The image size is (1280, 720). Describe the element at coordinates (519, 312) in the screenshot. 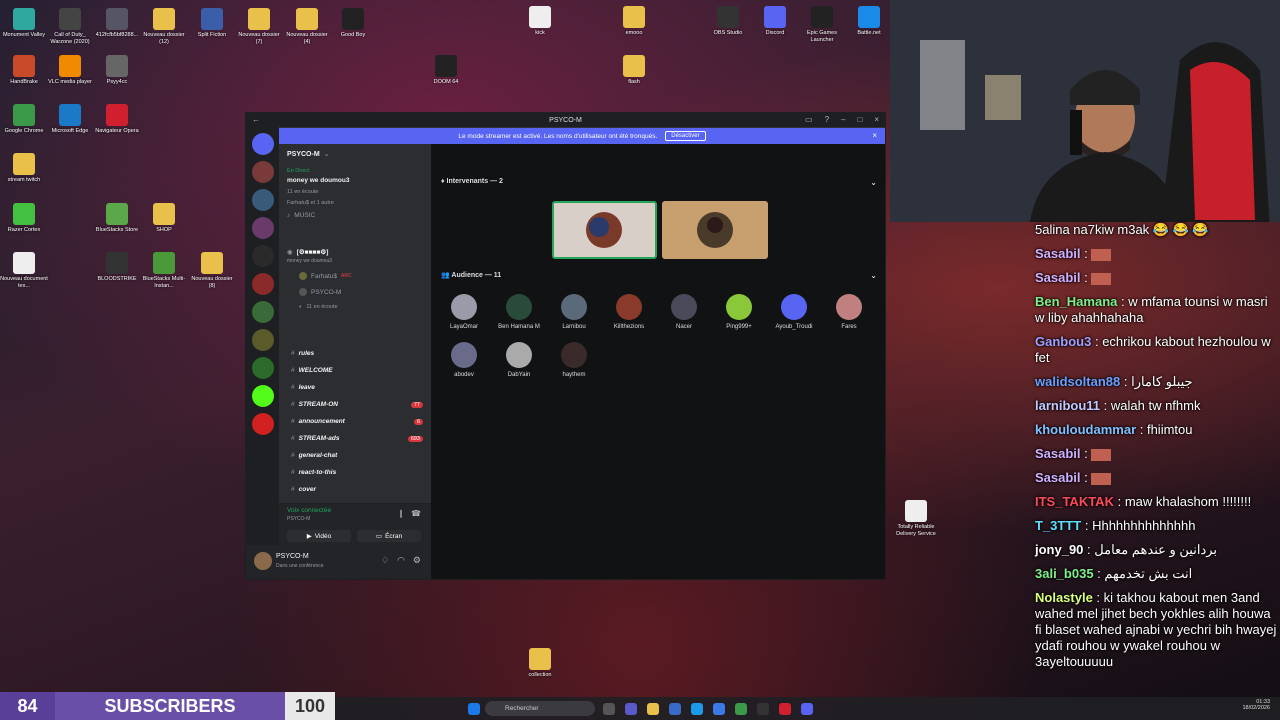

I see `audience-member: Ben Hamana M` at that location.